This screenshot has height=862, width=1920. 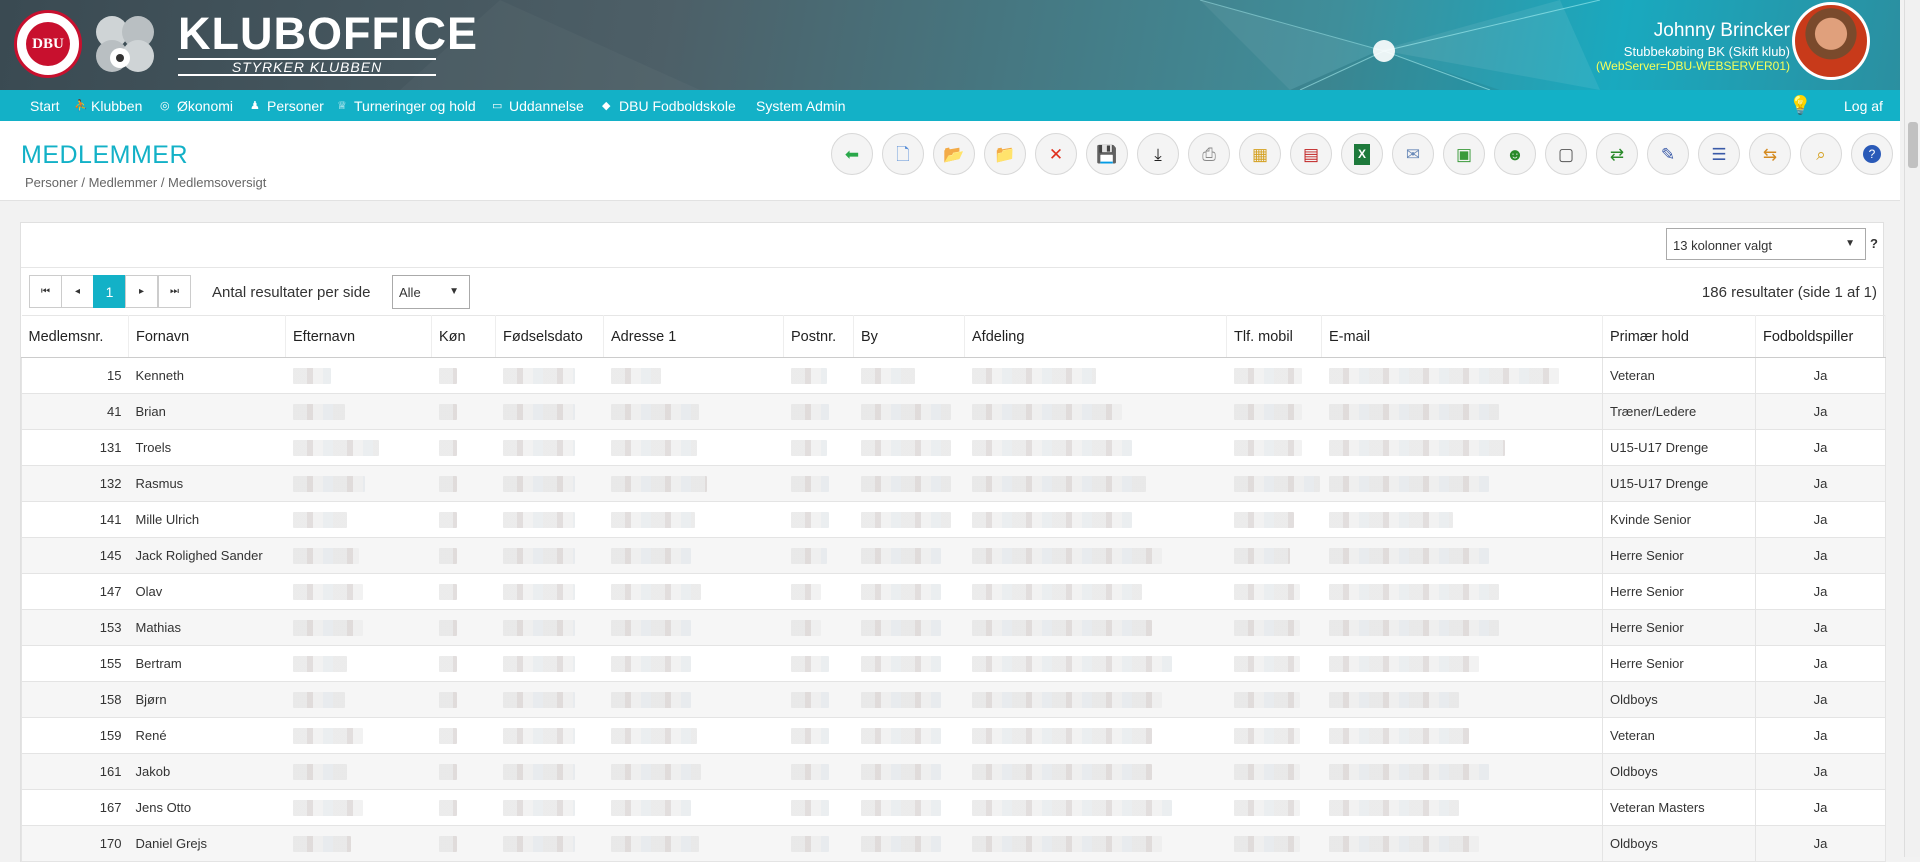 What do you see at coordinates (1668, 154) in the screenshot?
I see `person-edit-button: ✎` at bounding box center [1668, 154].